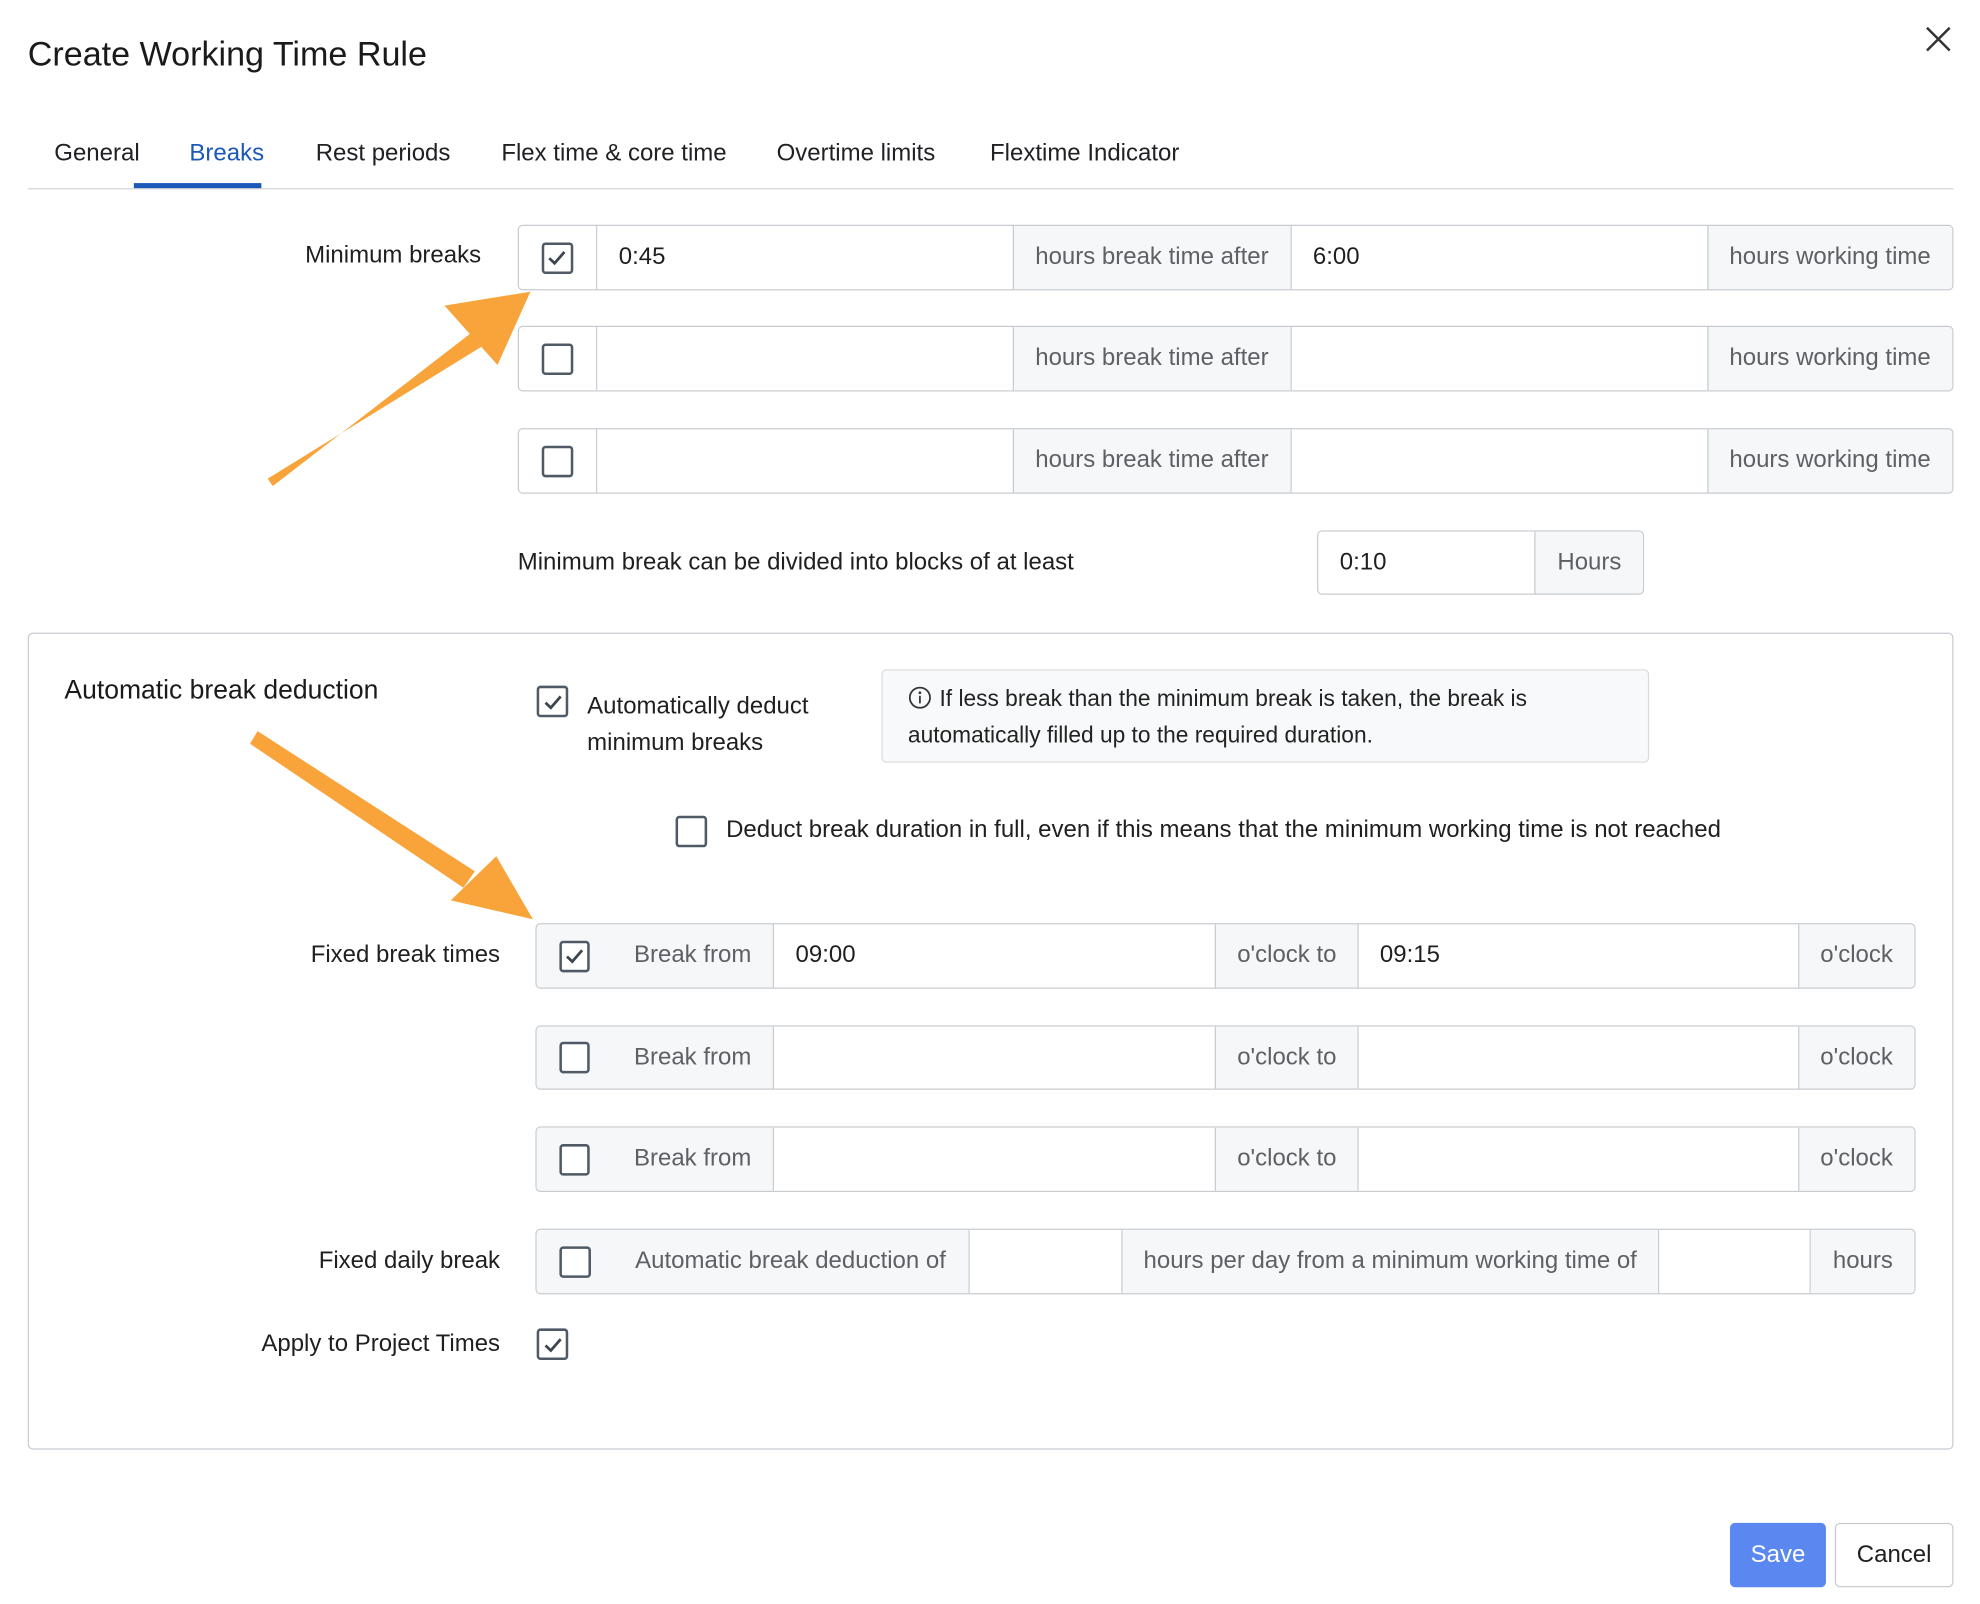  What do you see at coordinates (391, 605) in the screenshot?
I see `arrow-annotations` at bounding box center [391, 605].